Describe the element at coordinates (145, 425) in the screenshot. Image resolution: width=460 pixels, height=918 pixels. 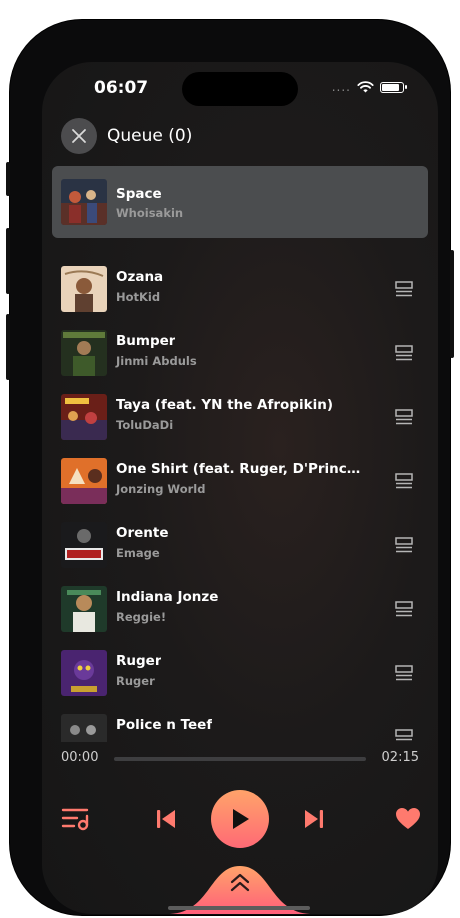
I see `track-artist: ToluDaDi` at that location.